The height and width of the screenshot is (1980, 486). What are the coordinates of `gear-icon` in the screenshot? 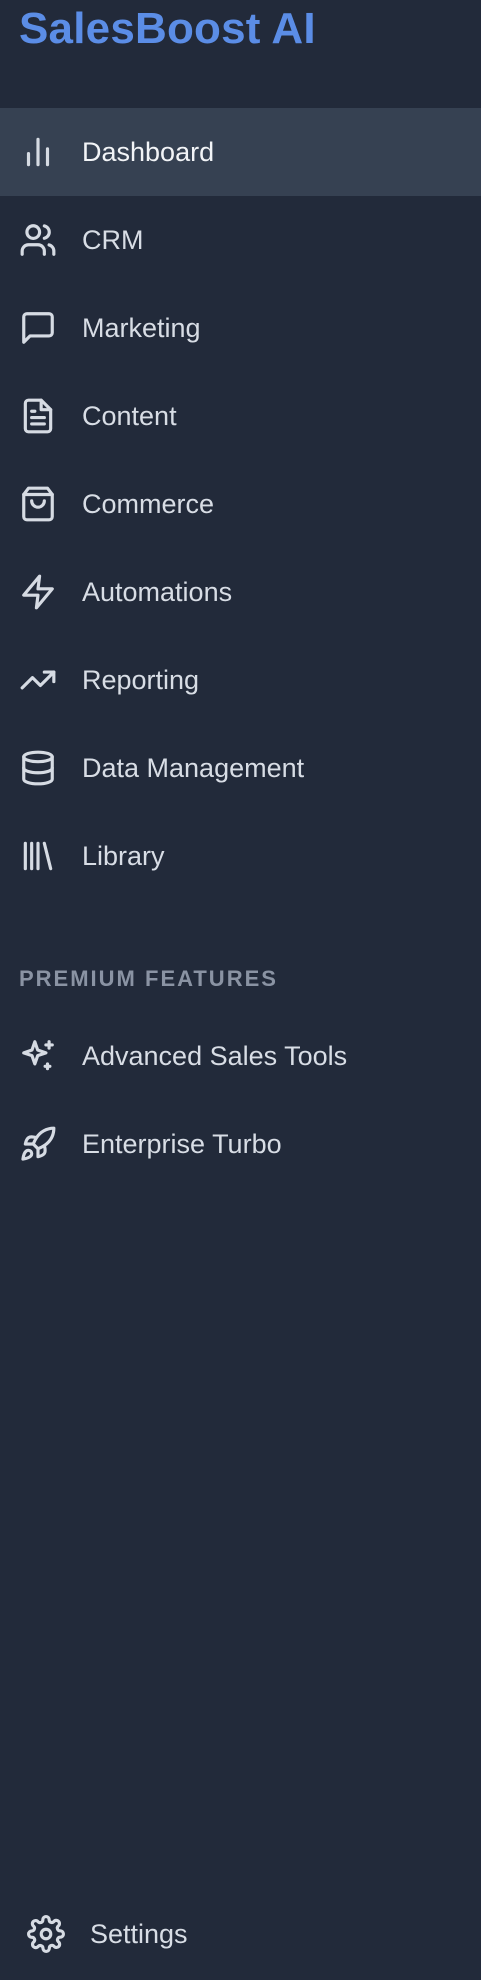 It's located at (46, 1934).